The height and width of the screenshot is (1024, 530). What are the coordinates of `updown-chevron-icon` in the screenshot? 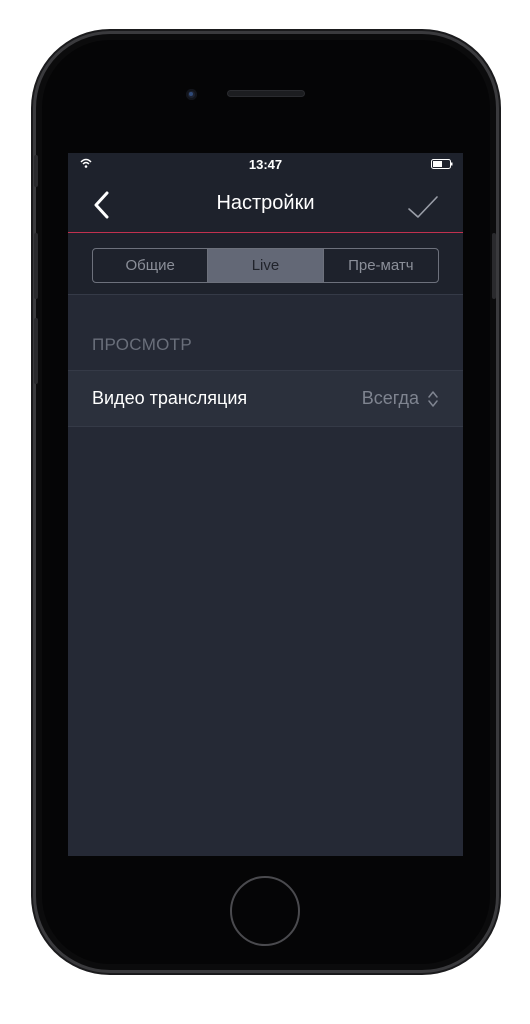 It's located at (433, 399).